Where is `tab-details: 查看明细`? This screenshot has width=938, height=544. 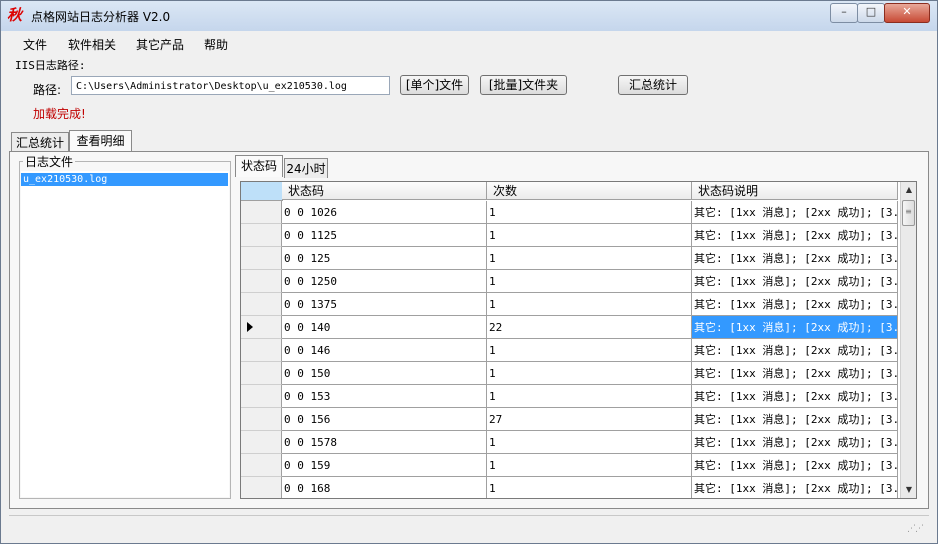 tab-details: 查看明细 is located at coordinates (100, 141).